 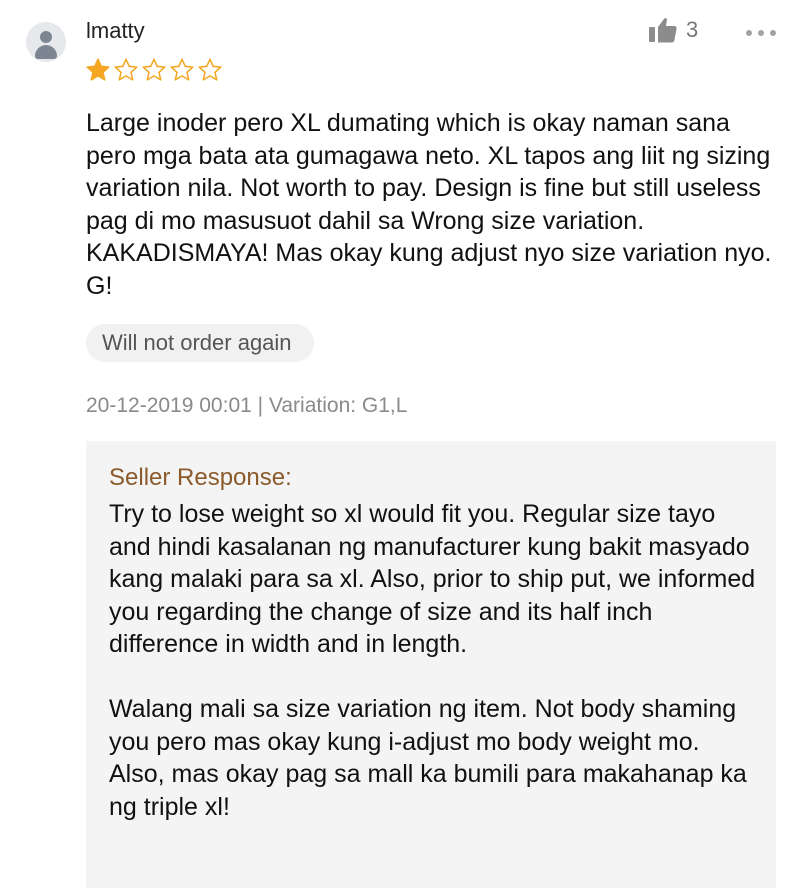 What do you see at coordinates (692, 29) in the screenshot?
I see `like-count: 3` at bounding box center [692, 29].